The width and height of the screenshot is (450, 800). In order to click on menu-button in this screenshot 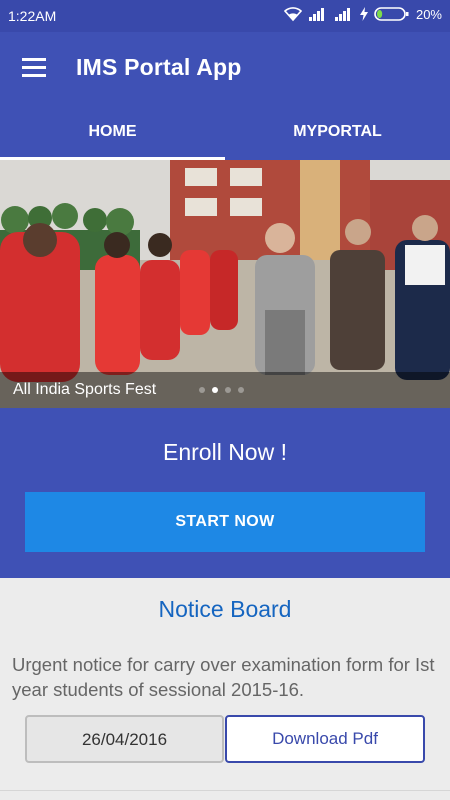, I will do `click(35, 68)`.